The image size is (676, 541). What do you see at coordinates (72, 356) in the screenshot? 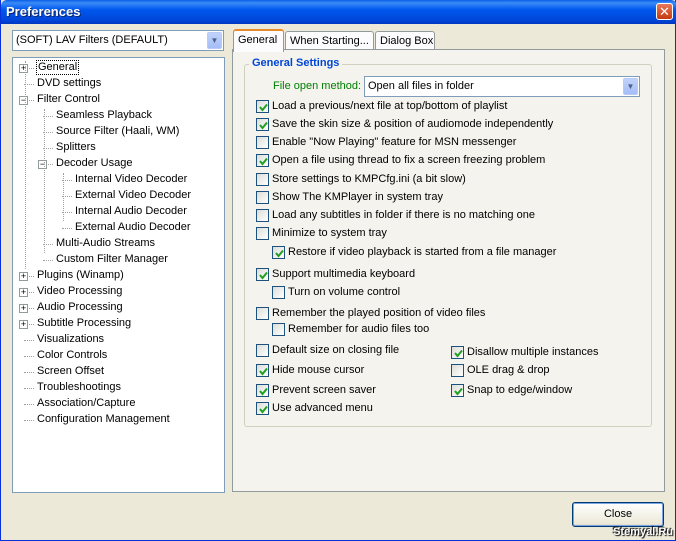
I see `tree-item: Color Controls` at bounding box center [72, 356].